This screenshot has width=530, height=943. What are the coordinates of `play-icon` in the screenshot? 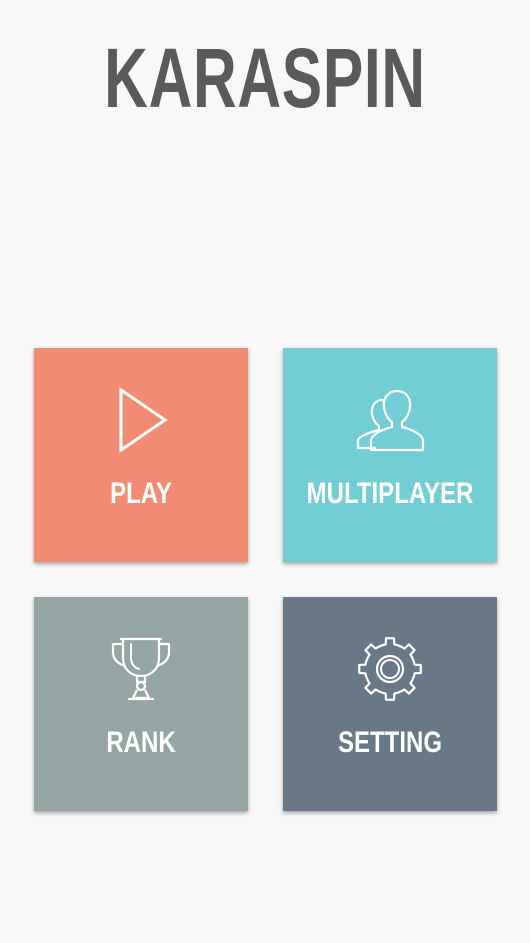 It's located at (141, 420).